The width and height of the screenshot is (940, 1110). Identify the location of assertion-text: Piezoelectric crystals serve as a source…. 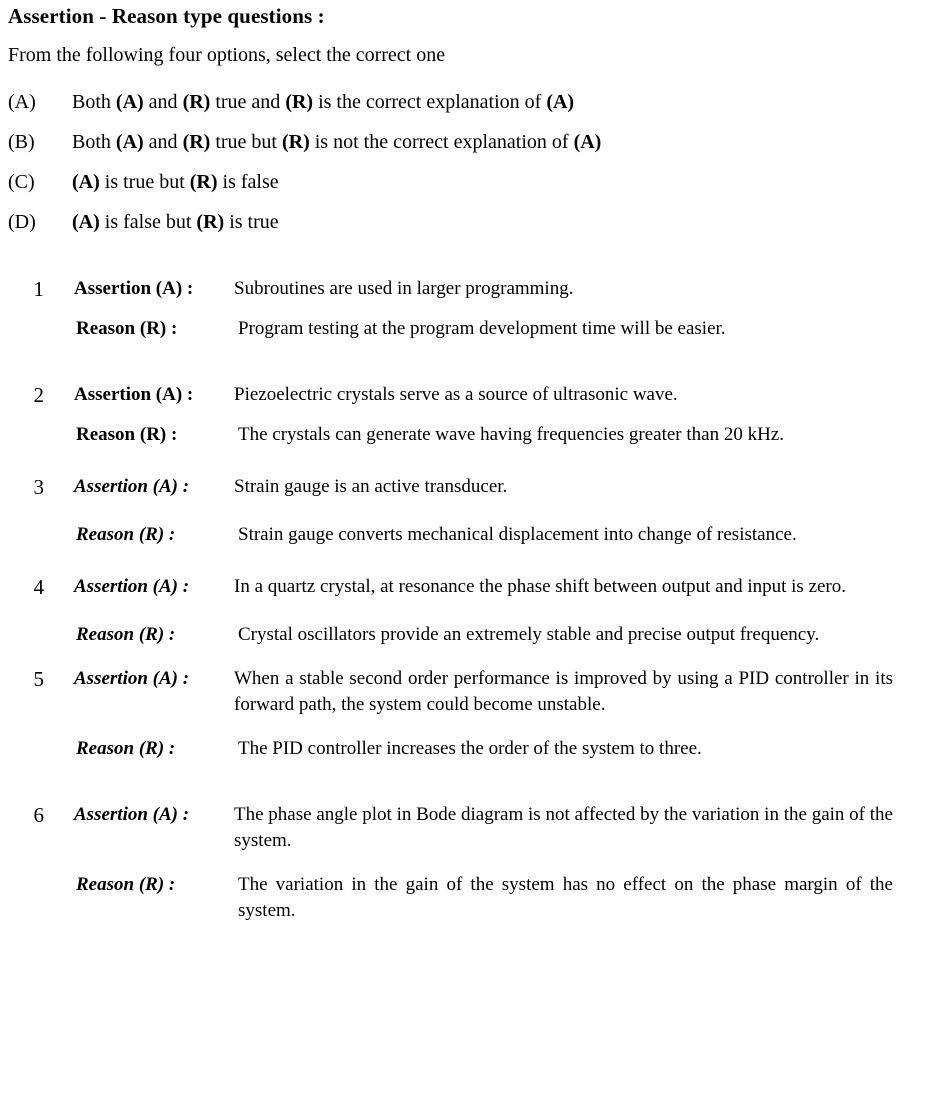
(456, 394).